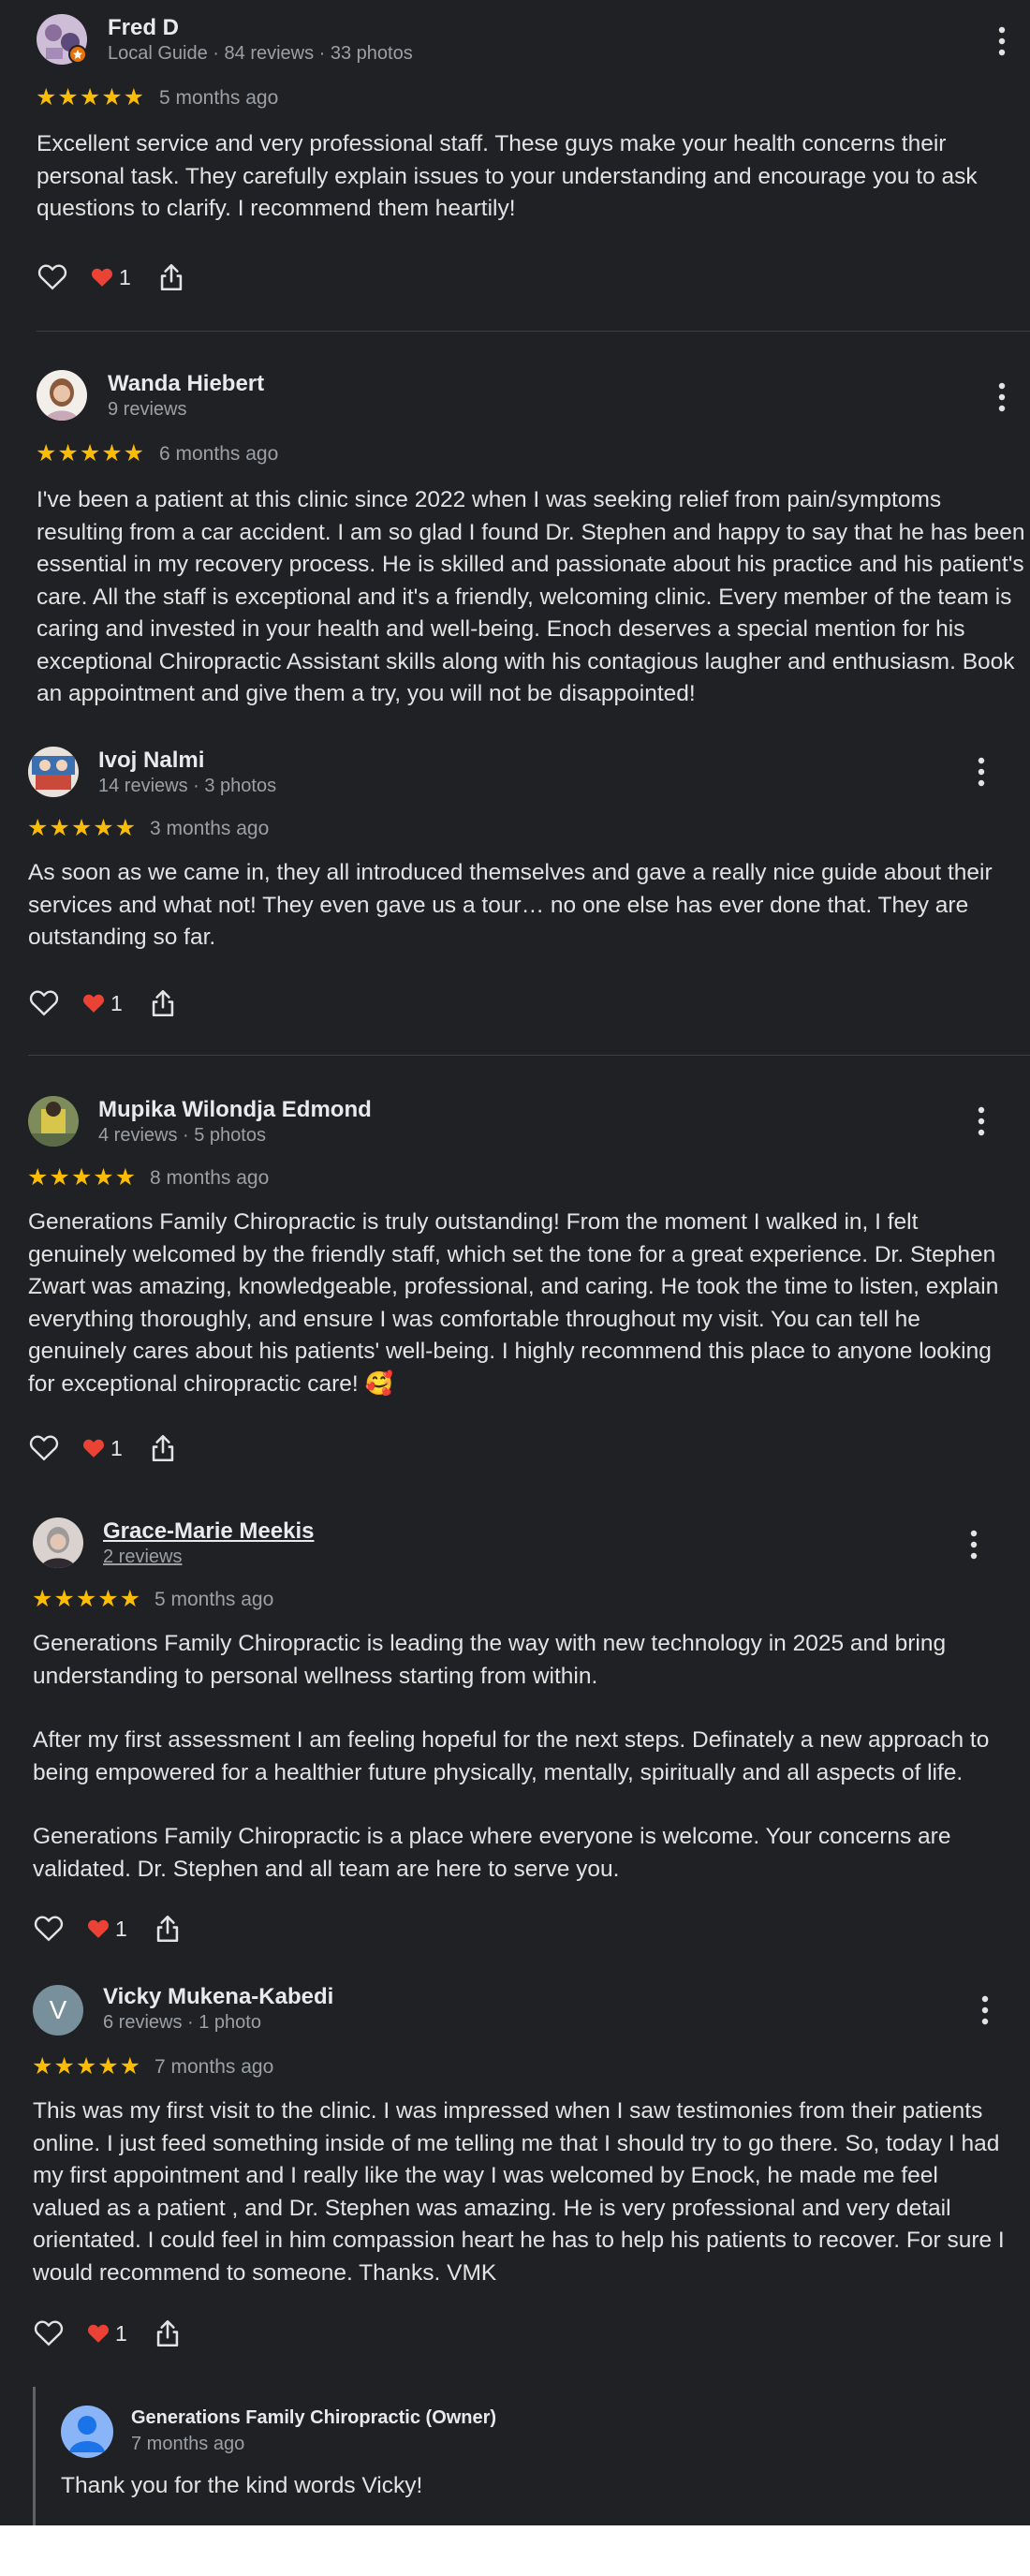 This screenshot has height=2576, width=1030. What do you see at coordinates (188, 2444) in the screenshot?
I see `owner-reply-time: 7 months ago` at bounding box center [188, 2444].